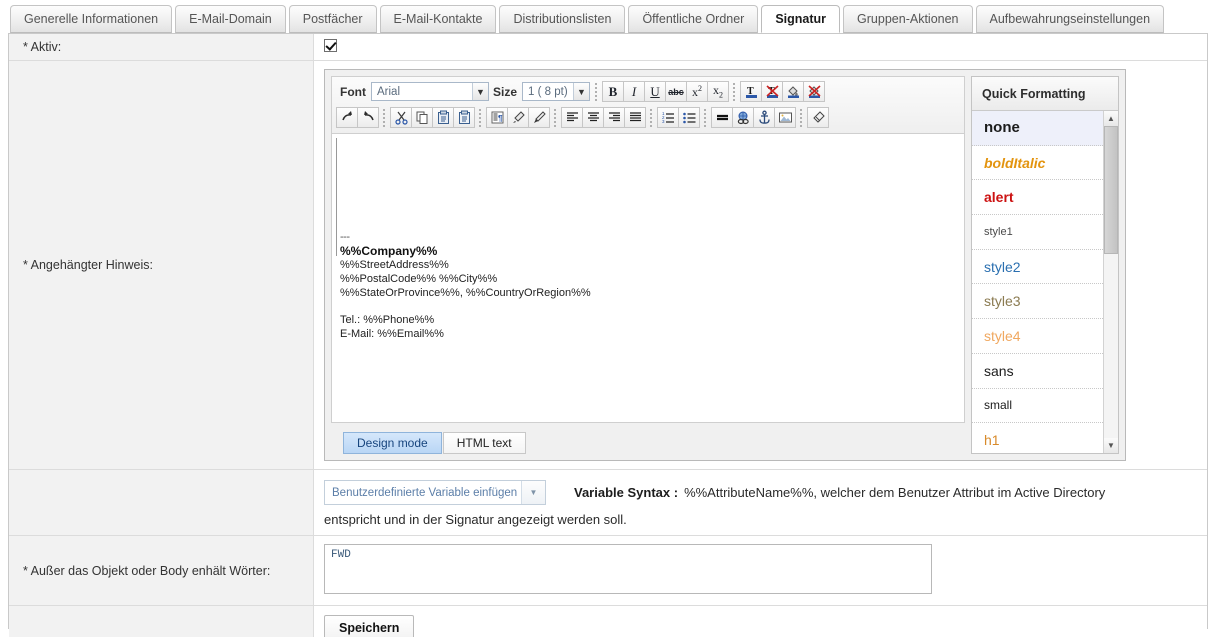 This screenshot has height=637, width=1216. I want to click on eyedropper-icon, so click(518, 117).